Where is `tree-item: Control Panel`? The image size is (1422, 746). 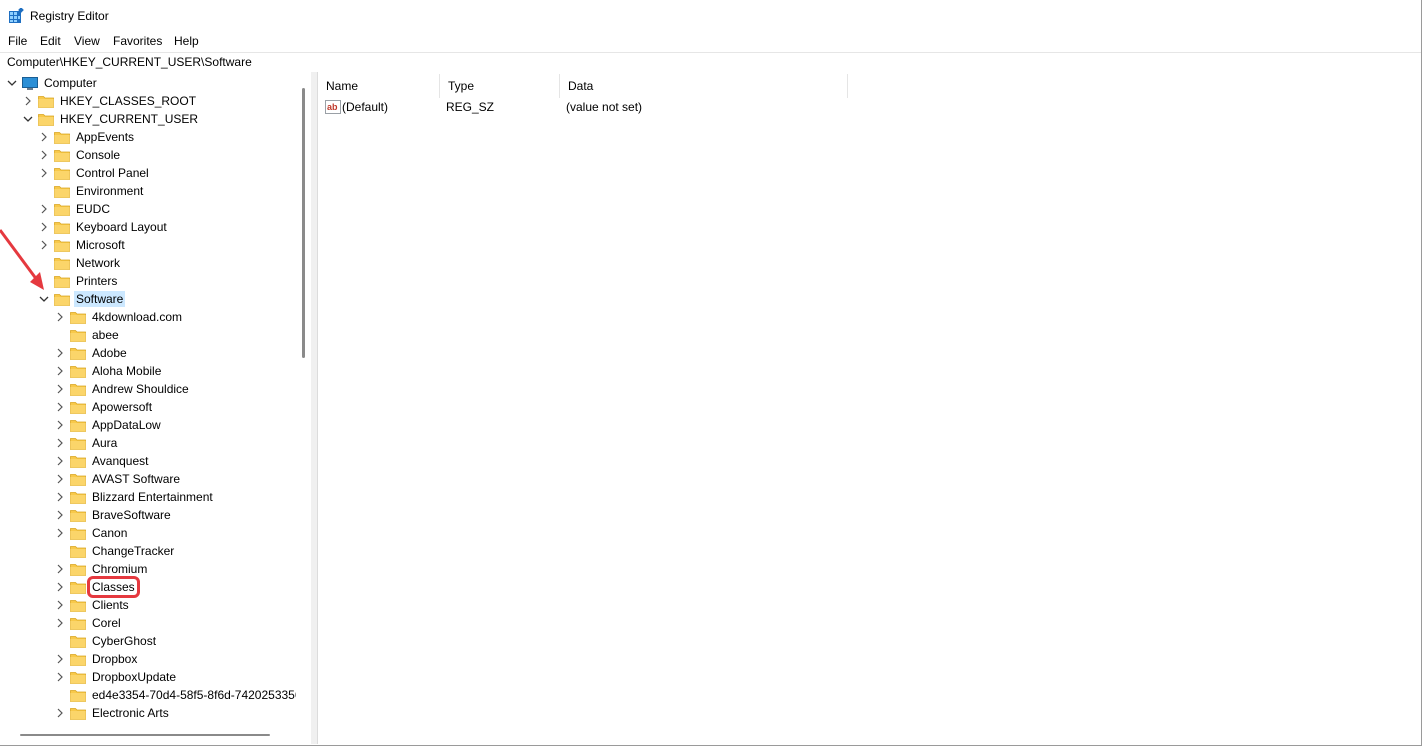 tree-item: Control Panel is located at coordinates (94, 173).